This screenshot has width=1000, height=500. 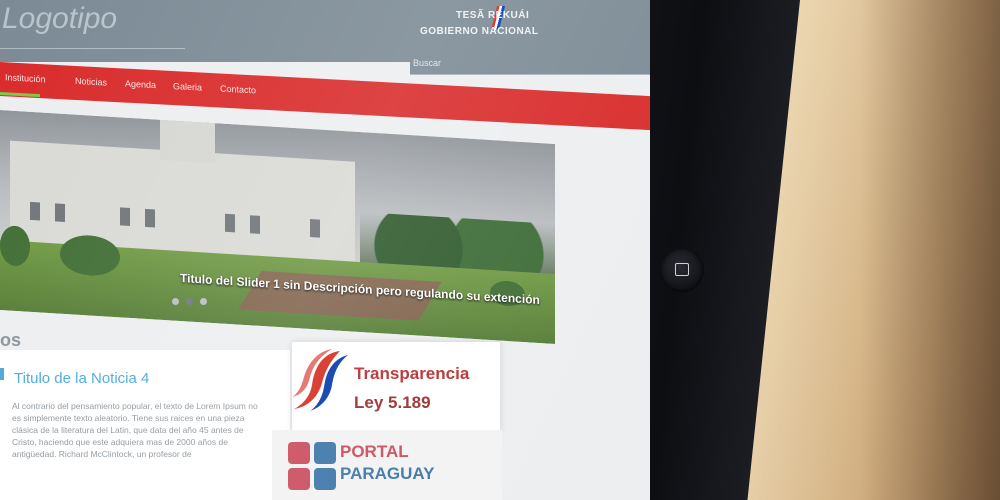 I want to click on bush, so click(x=15, y=246).